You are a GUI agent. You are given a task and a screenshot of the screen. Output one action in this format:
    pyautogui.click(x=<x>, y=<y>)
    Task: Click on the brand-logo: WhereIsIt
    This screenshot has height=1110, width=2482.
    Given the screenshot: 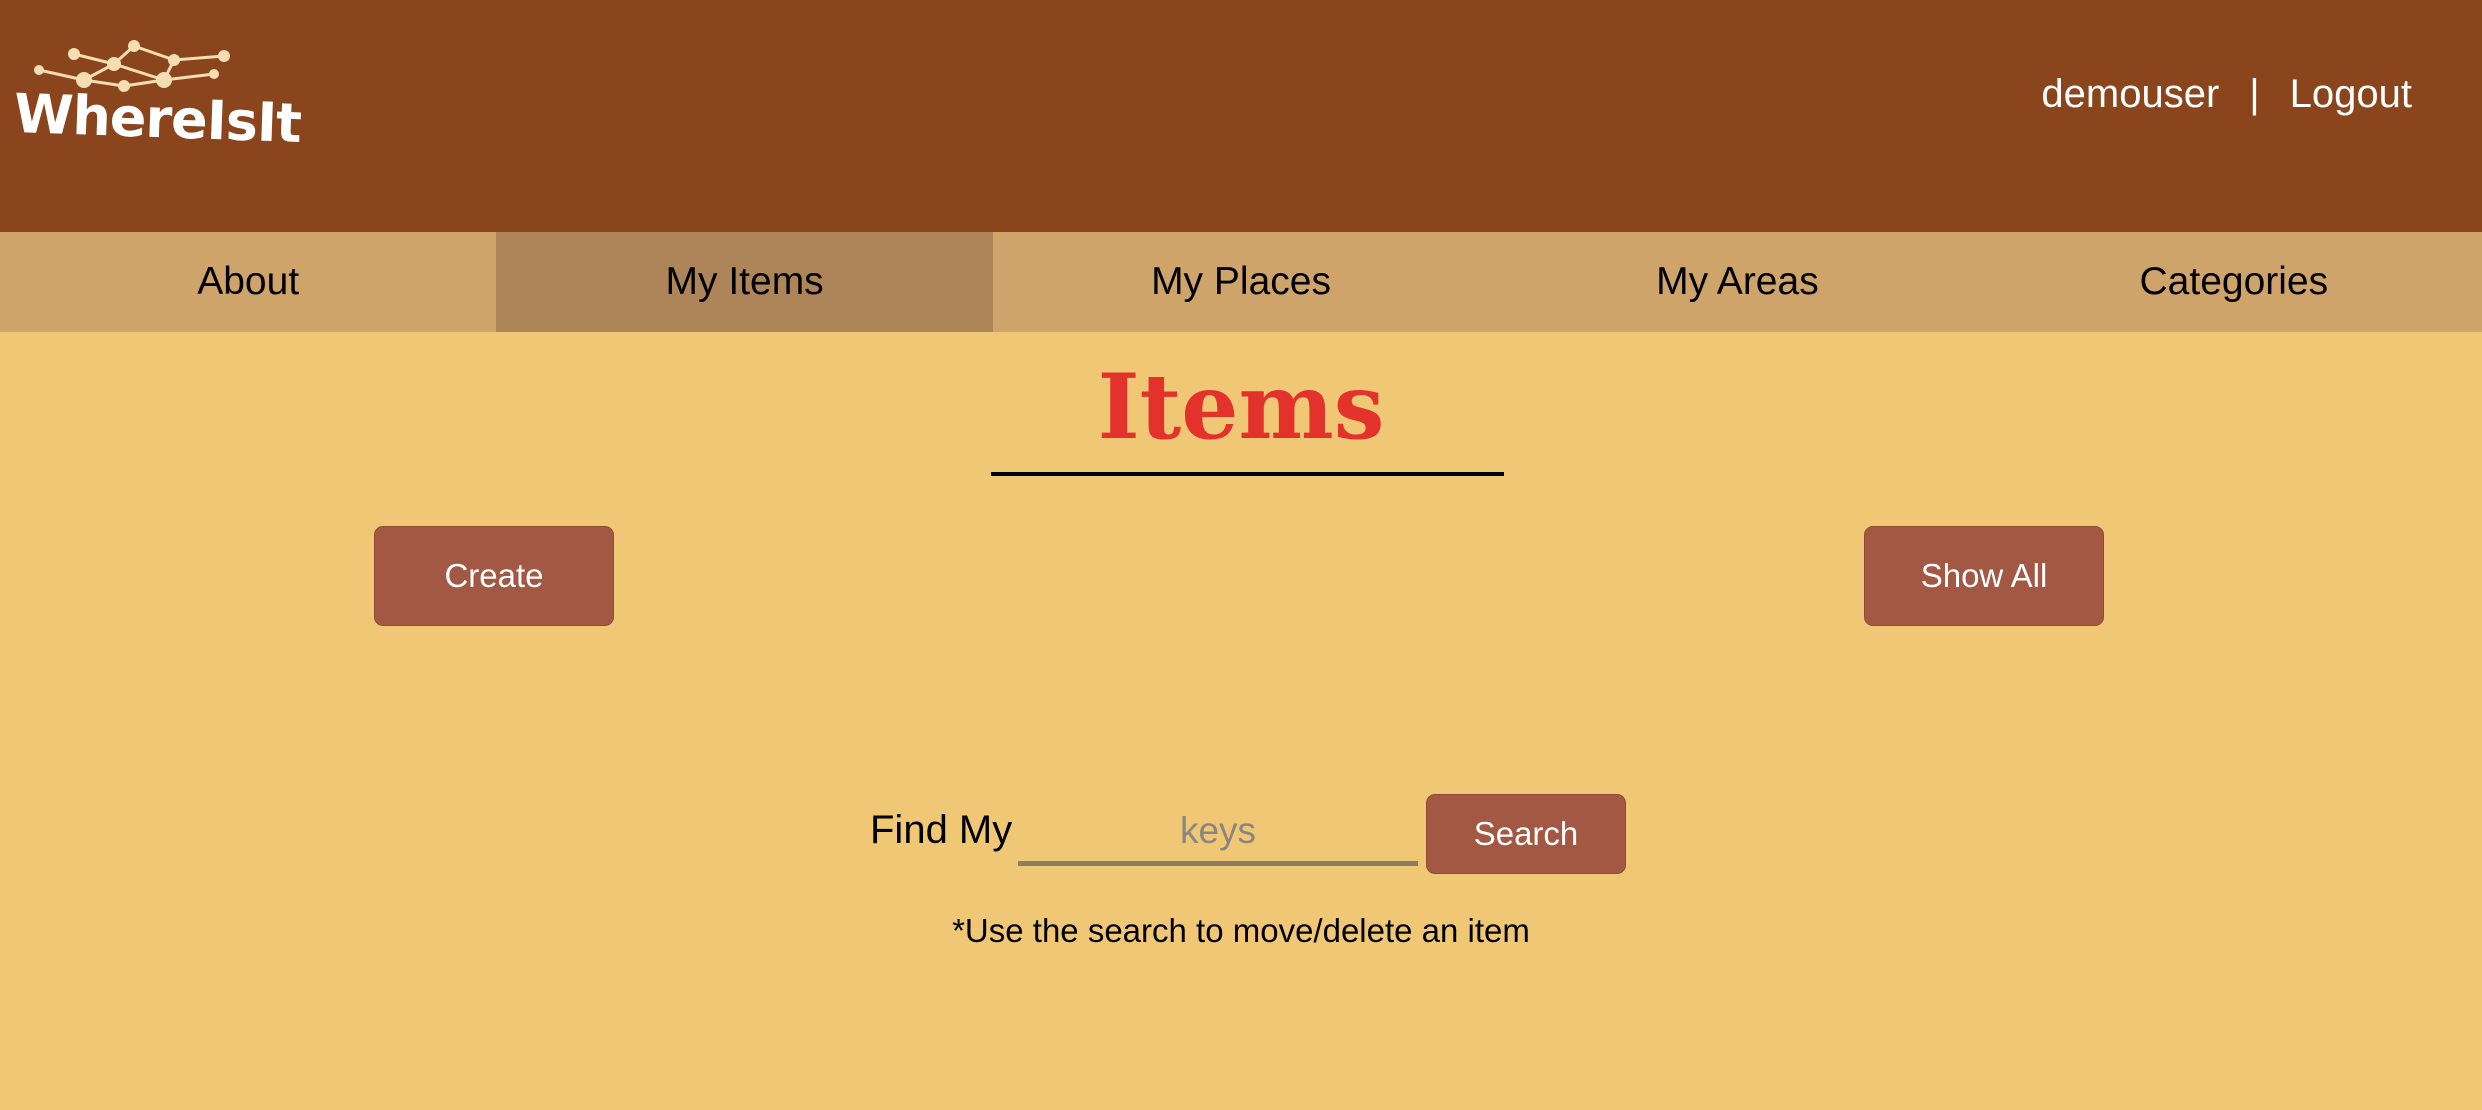 What is the action you would take?
    pyautogui.click(x=157, y=97)
    